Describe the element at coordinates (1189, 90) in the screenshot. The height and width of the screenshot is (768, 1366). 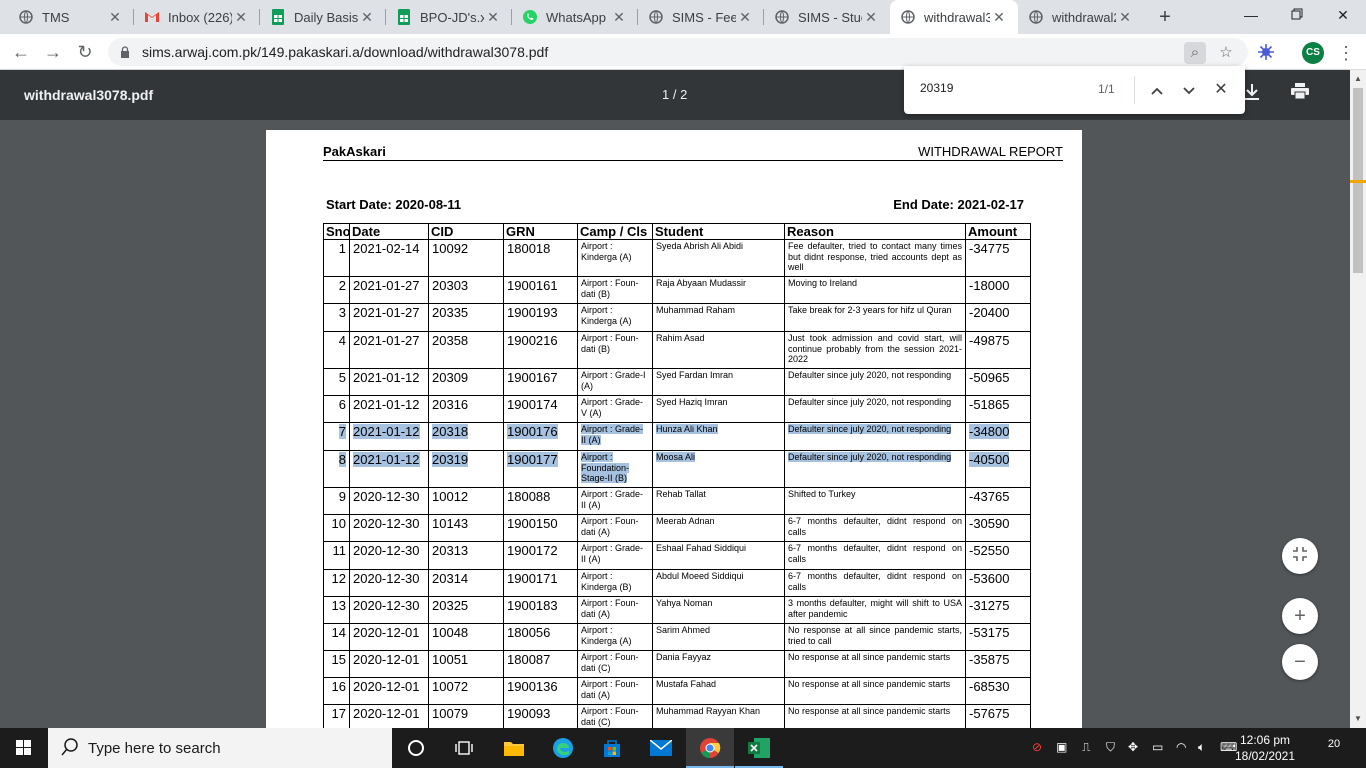
I see `find-next-button` at that location.